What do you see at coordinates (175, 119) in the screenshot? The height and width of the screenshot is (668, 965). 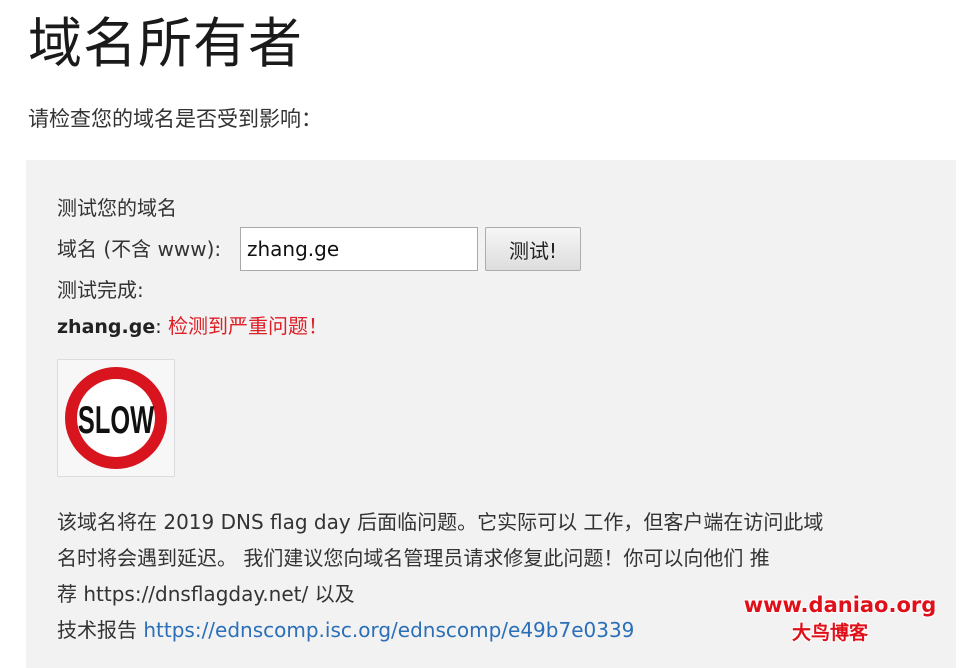 I see `page-intro: 请检查您的域名是否受到影响：` at bounding box center [175, 119].